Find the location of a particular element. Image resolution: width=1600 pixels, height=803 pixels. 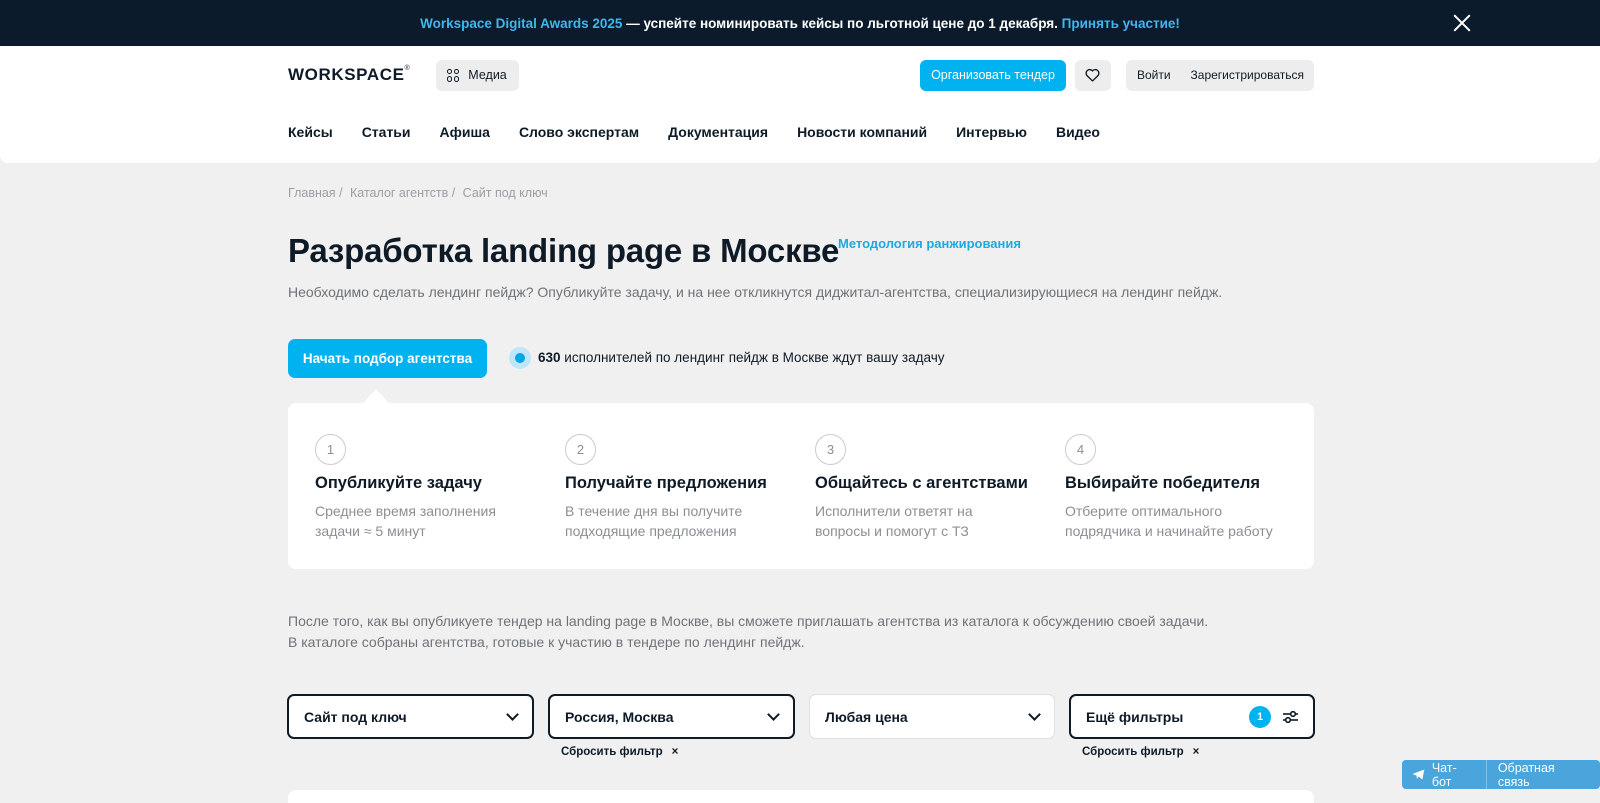

filter-count-badge: 1 is located at coordinates (1260, 716).